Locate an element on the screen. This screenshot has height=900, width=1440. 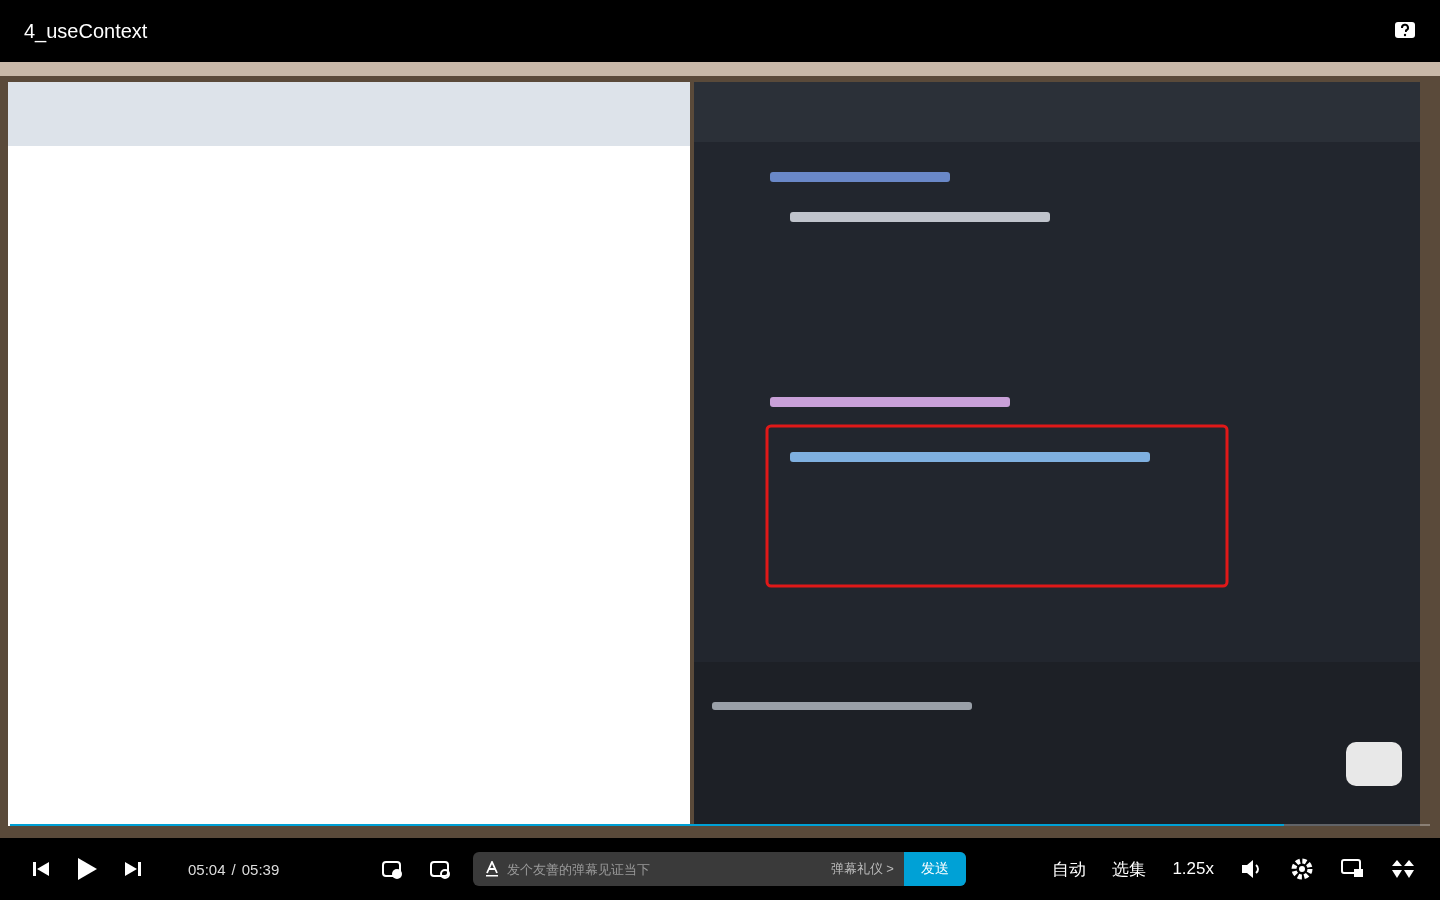
duration: 05:39 is located at coordinates (260, 869).